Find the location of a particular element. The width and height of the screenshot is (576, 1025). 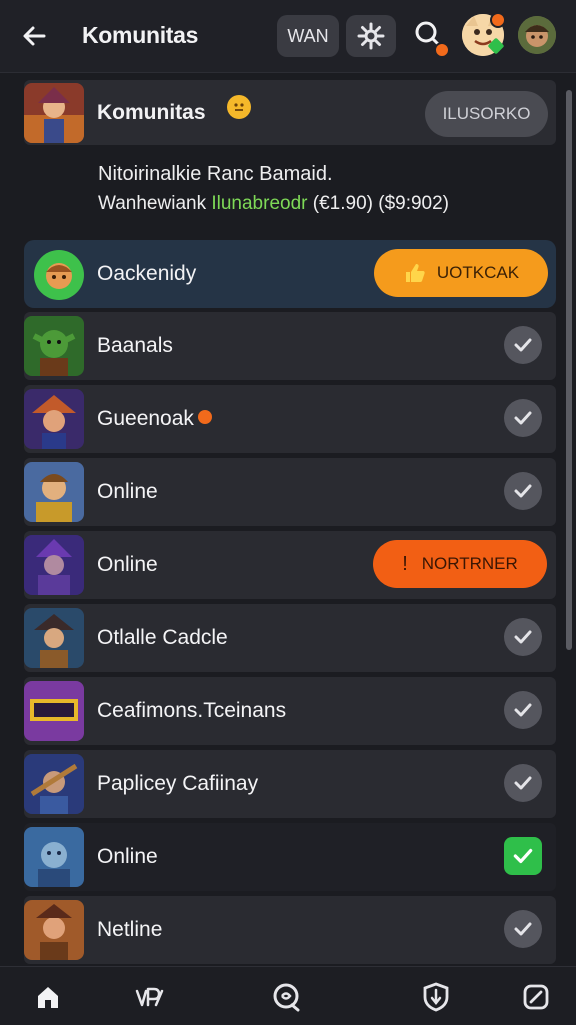

item-label: Gueenoak is located at coordinates (154, 419).